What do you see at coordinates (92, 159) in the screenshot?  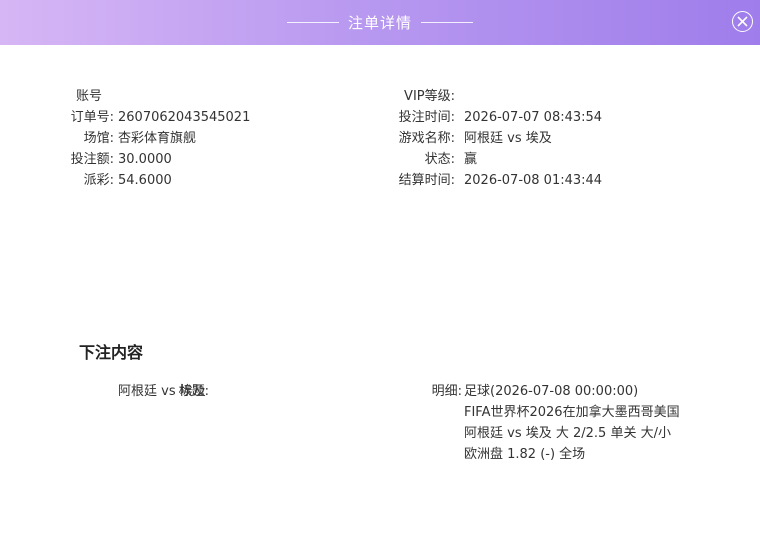 I see `bet-amount-label: 投注额:` at bounding box center [92, 159].